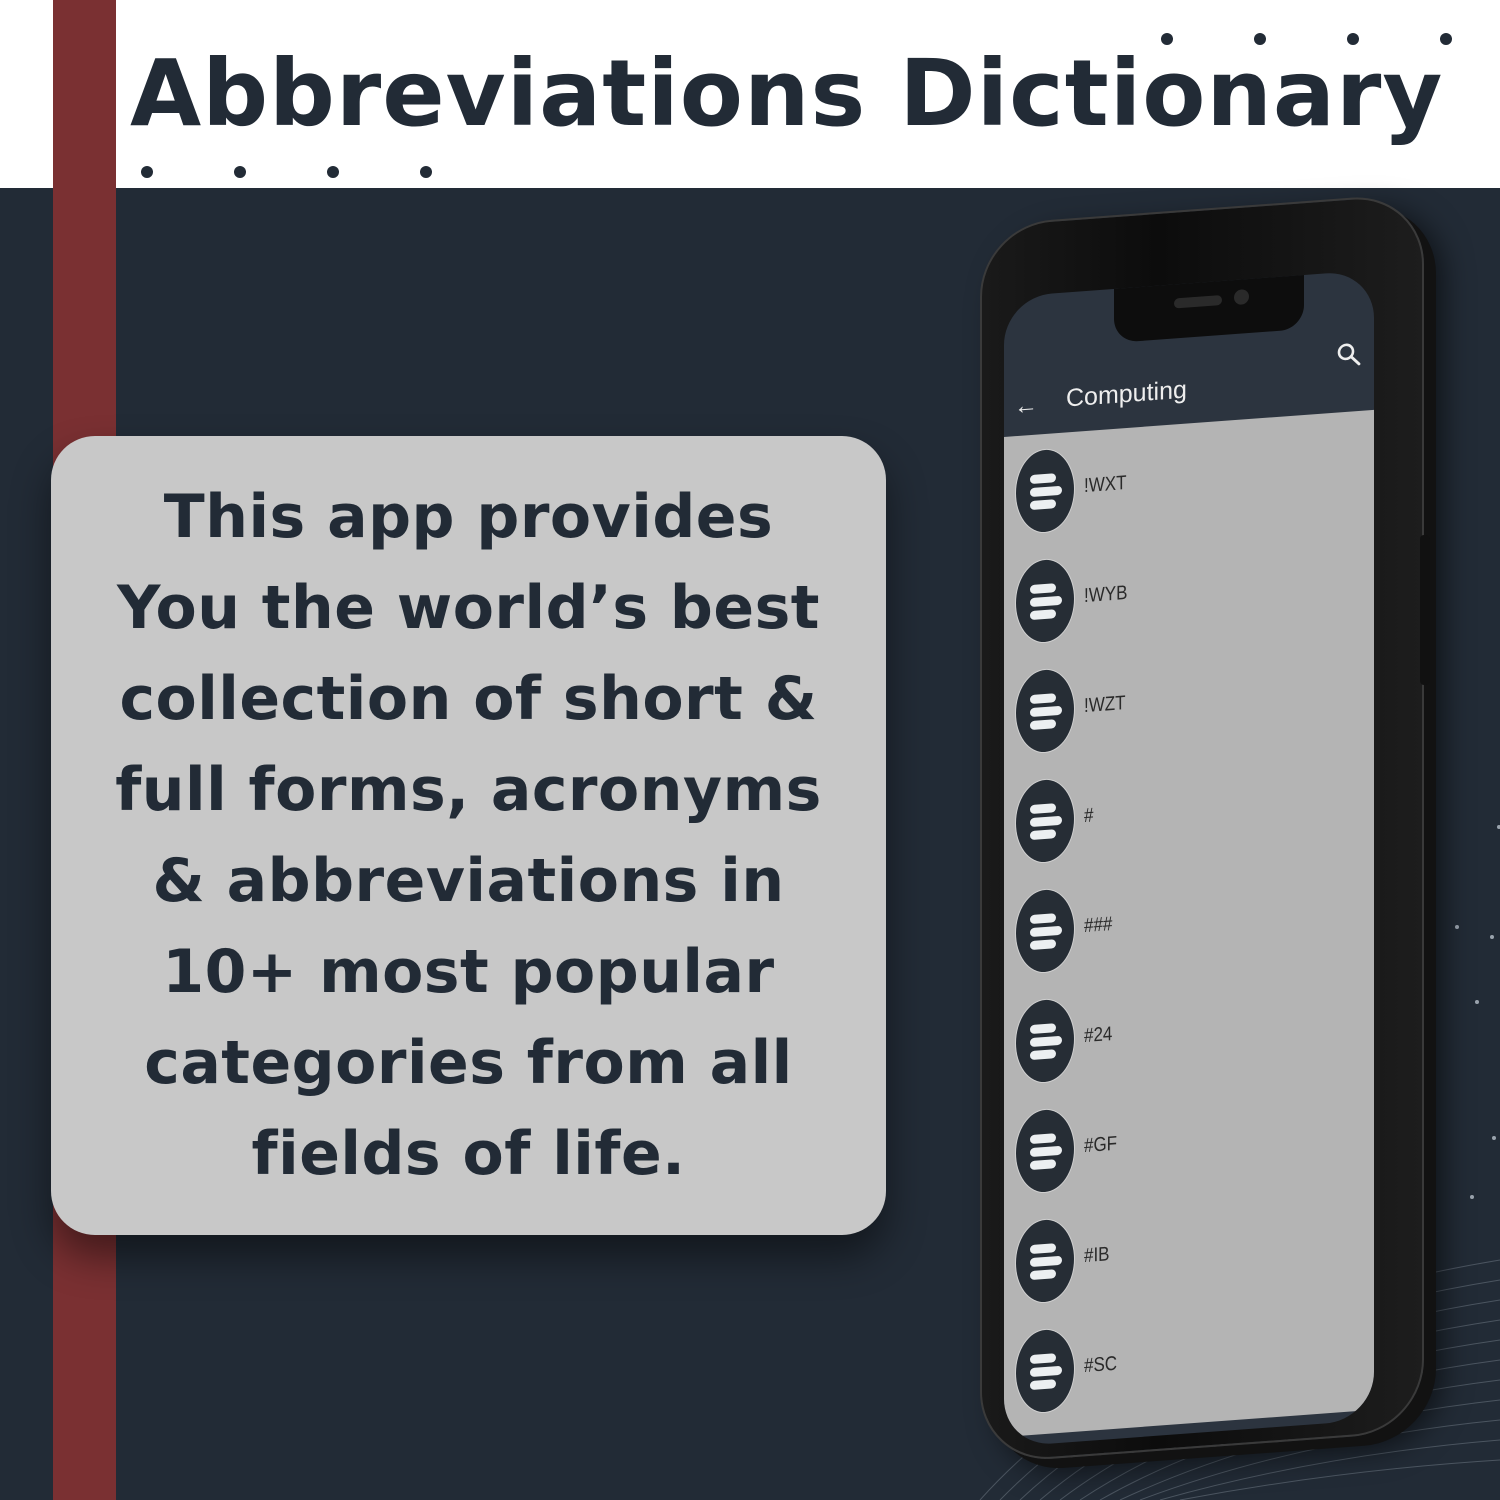 The width and height of the screenshot is (1500, 1500). What do you see at coordinates (1098, 1035) in the screenshot?
I see `list-item-label: #24` at bounding box center [1098, 1035].